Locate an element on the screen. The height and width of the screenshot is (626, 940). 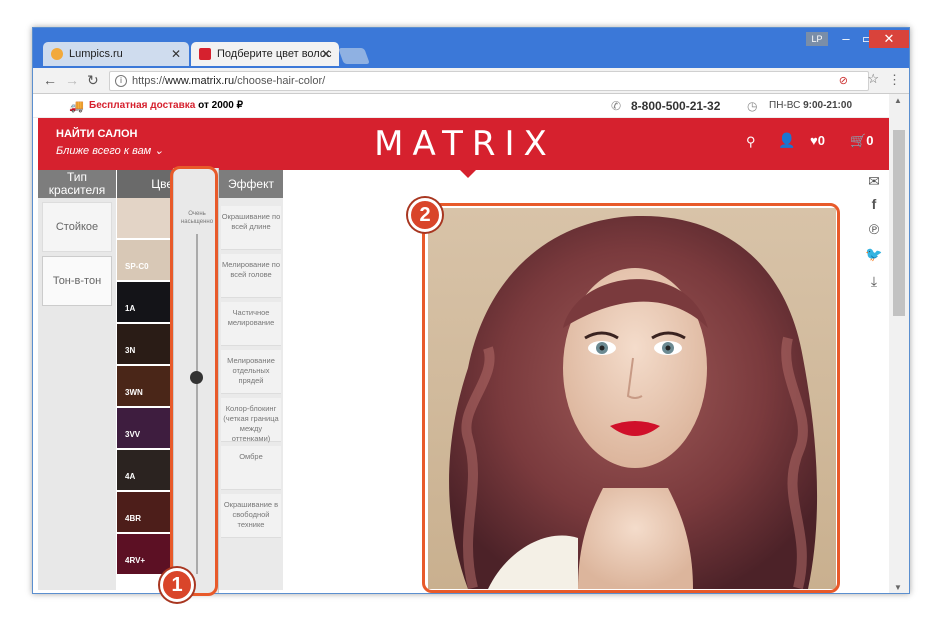
info-icon: i is located at coordinates (121, 81).